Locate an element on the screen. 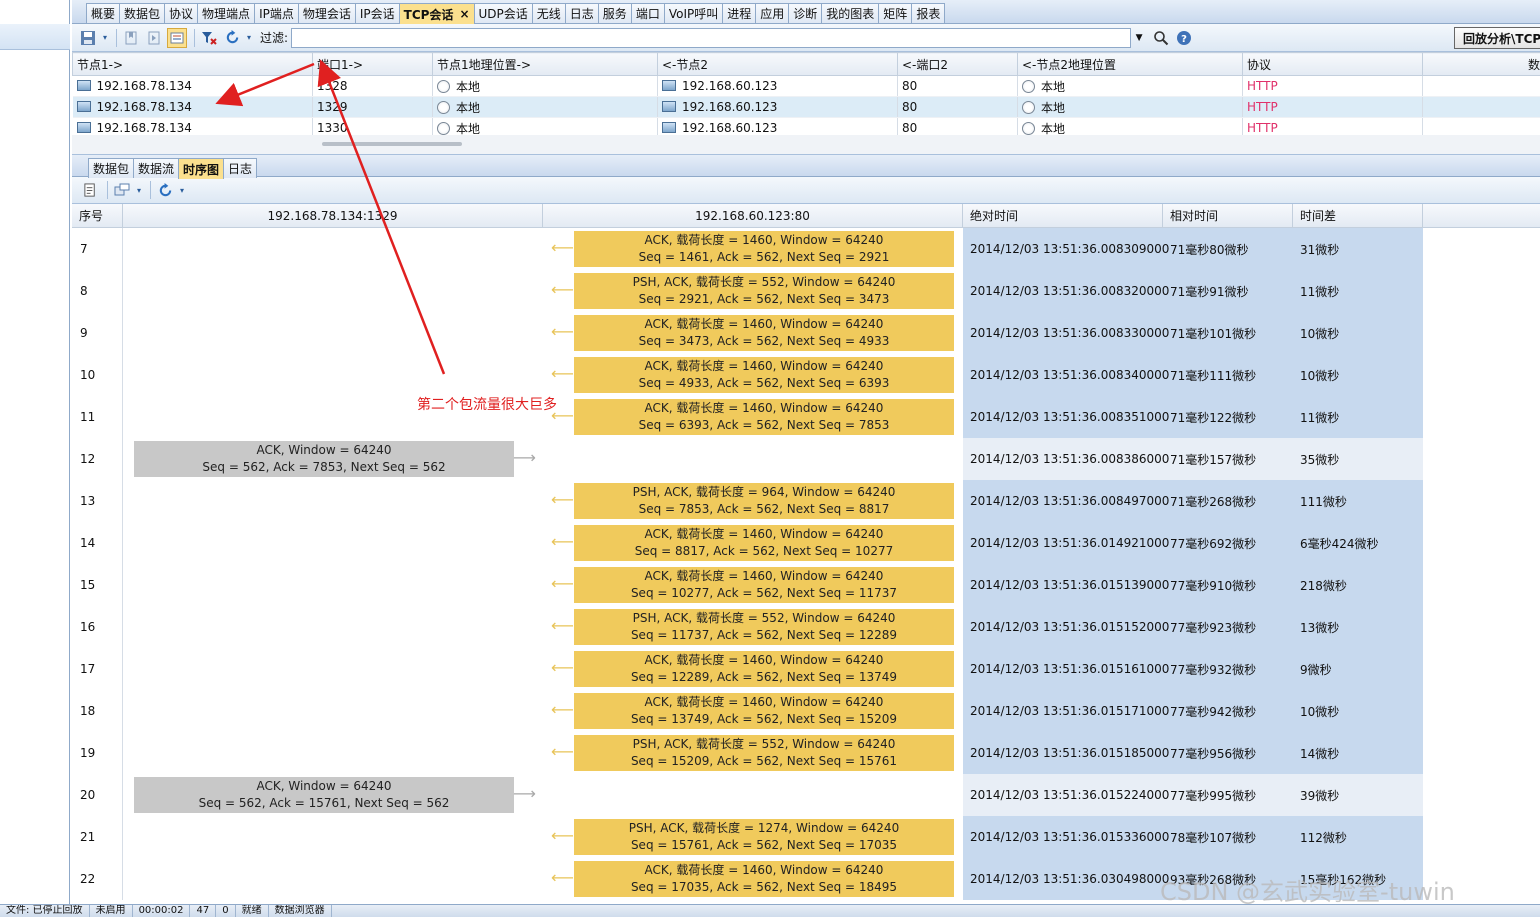 The width and height of the screenshot is (1540, 917). search-icon is located at coordinates (1161, 38).